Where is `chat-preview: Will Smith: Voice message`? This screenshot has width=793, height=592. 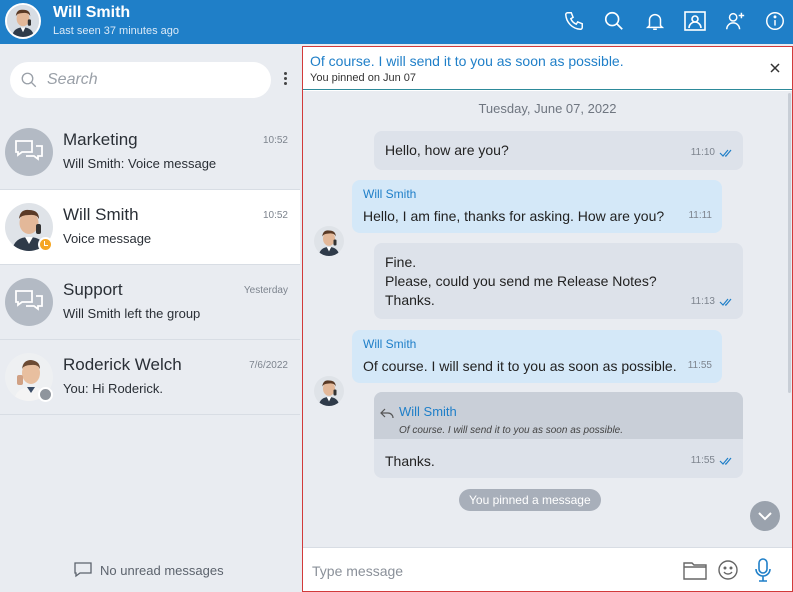
chat-preview: Will Smith: Voice message is located at coordinates (140, 163).